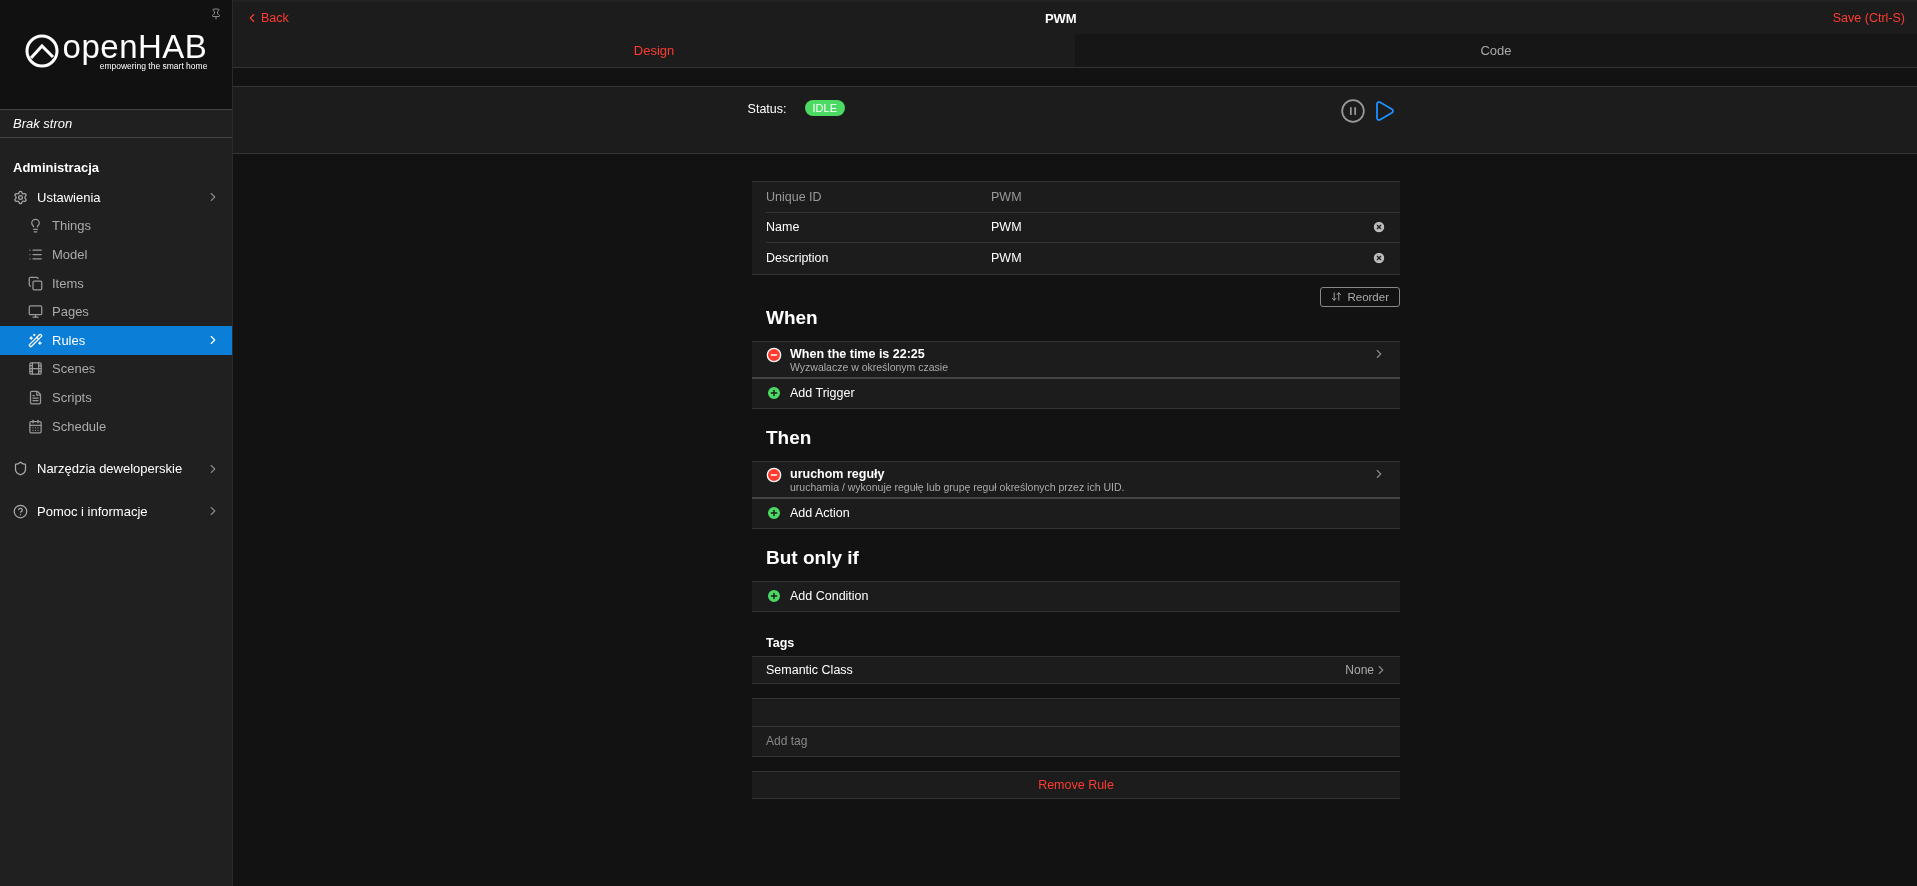  What do you see at coordinates (780, 643) in the screenshot?
I see `tags-heading: Tags` at bounding box center [780, 643].